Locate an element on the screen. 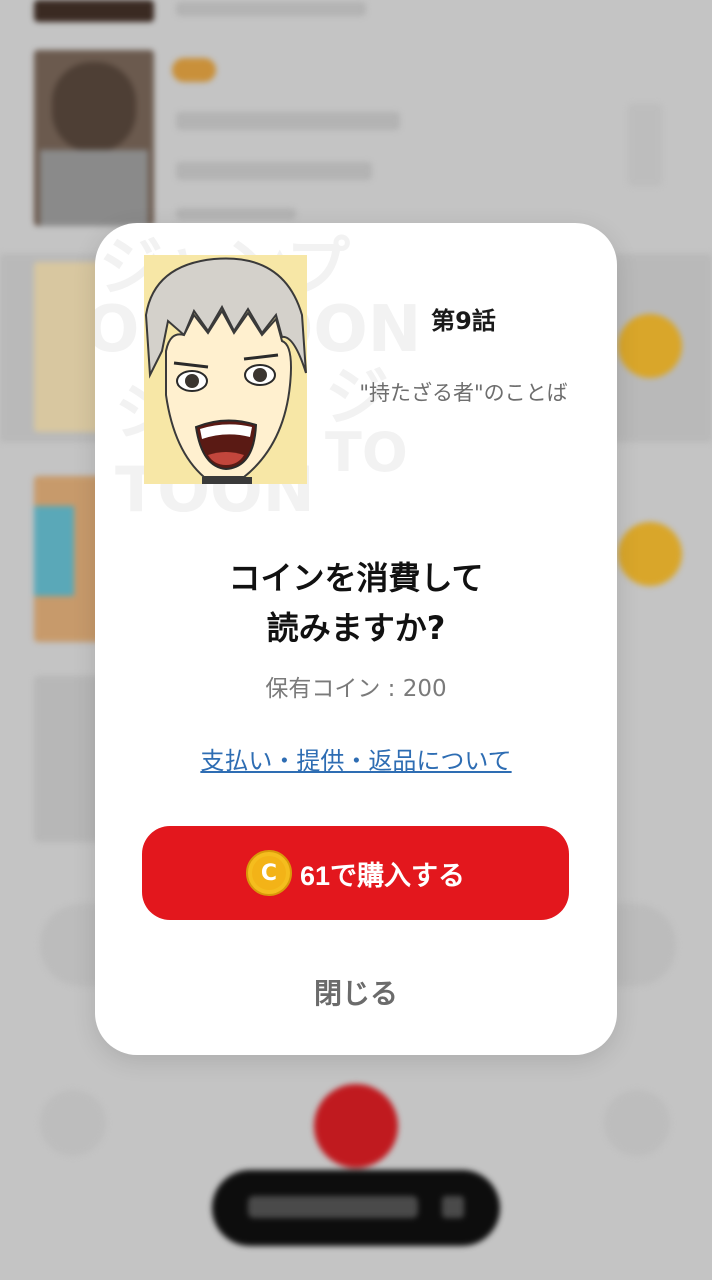 The image size is (712, 1280). next-icon is located at coordinates (637, 1123).